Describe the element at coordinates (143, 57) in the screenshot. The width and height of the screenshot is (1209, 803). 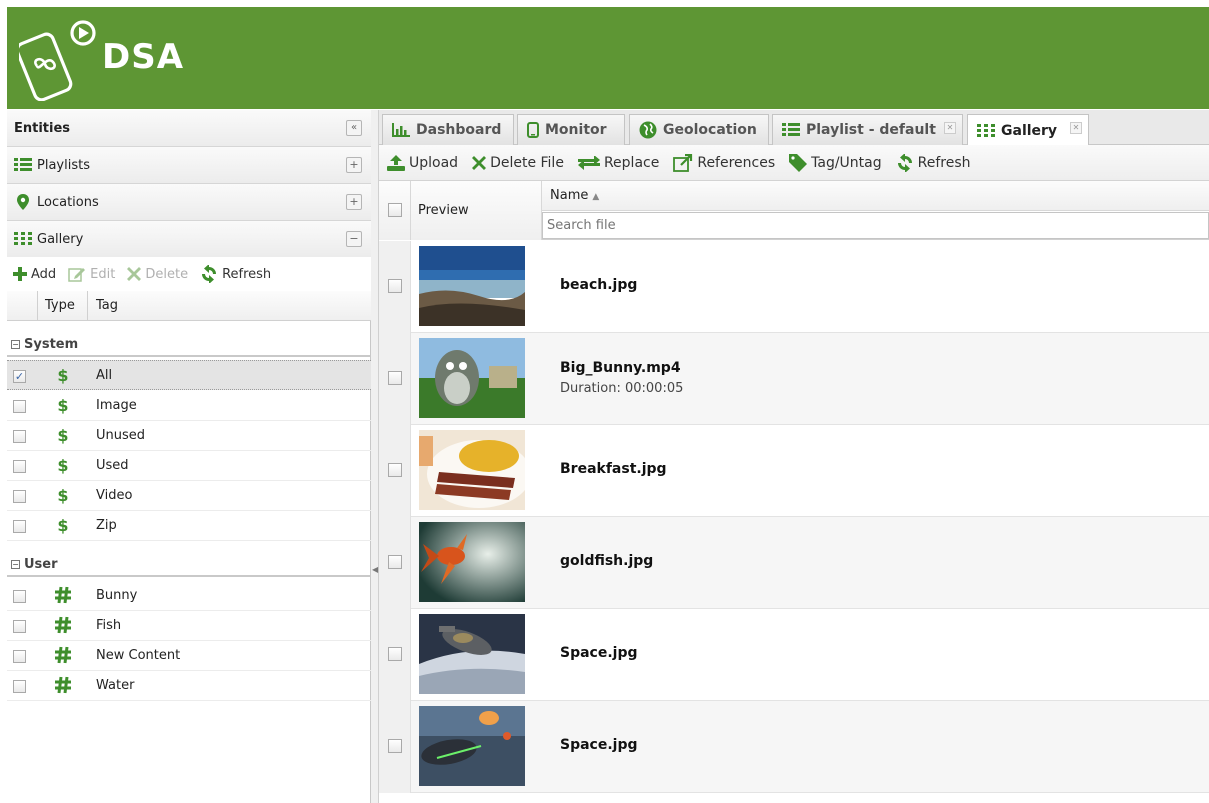
I see `app-title: DSA` at that location.